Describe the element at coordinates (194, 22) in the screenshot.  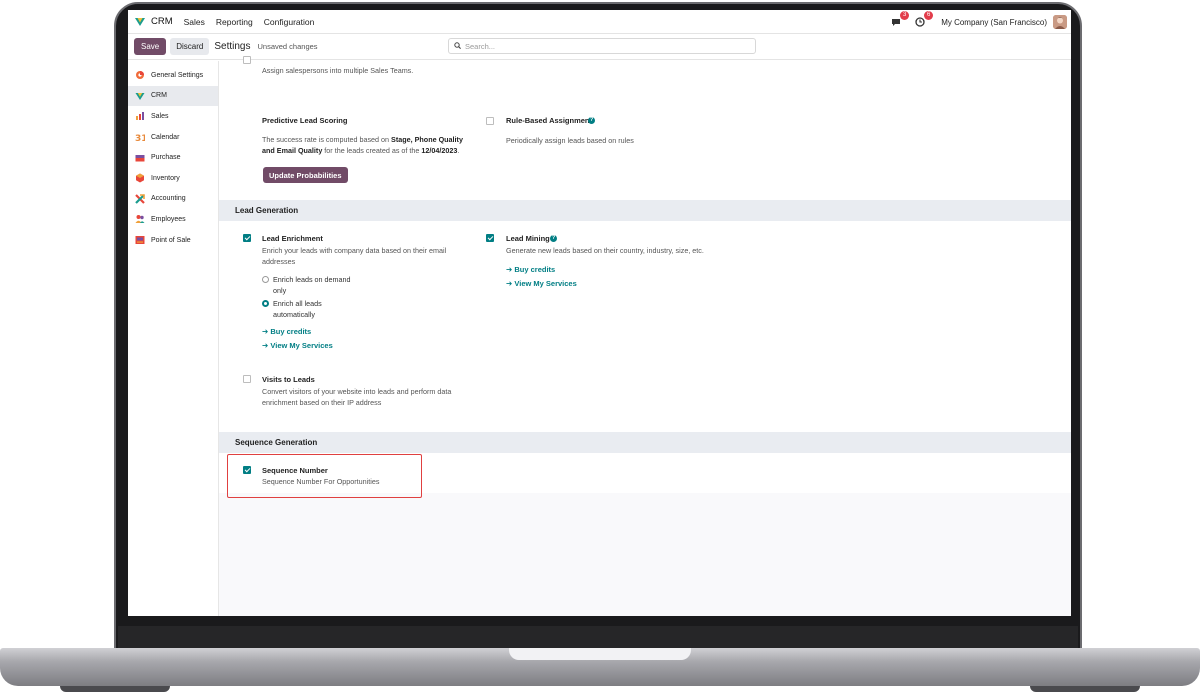
I see `menu-sales: Sales` at that location.